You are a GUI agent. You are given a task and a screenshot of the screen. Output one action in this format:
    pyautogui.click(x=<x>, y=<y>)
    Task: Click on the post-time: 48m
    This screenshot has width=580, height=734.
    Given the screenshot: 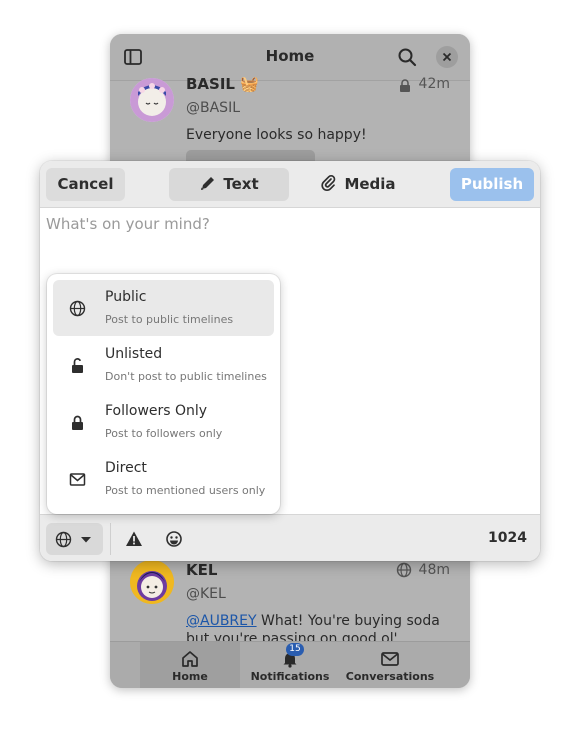 What is the action you would take?
    pyautogui.click(x=434, y=570)
    